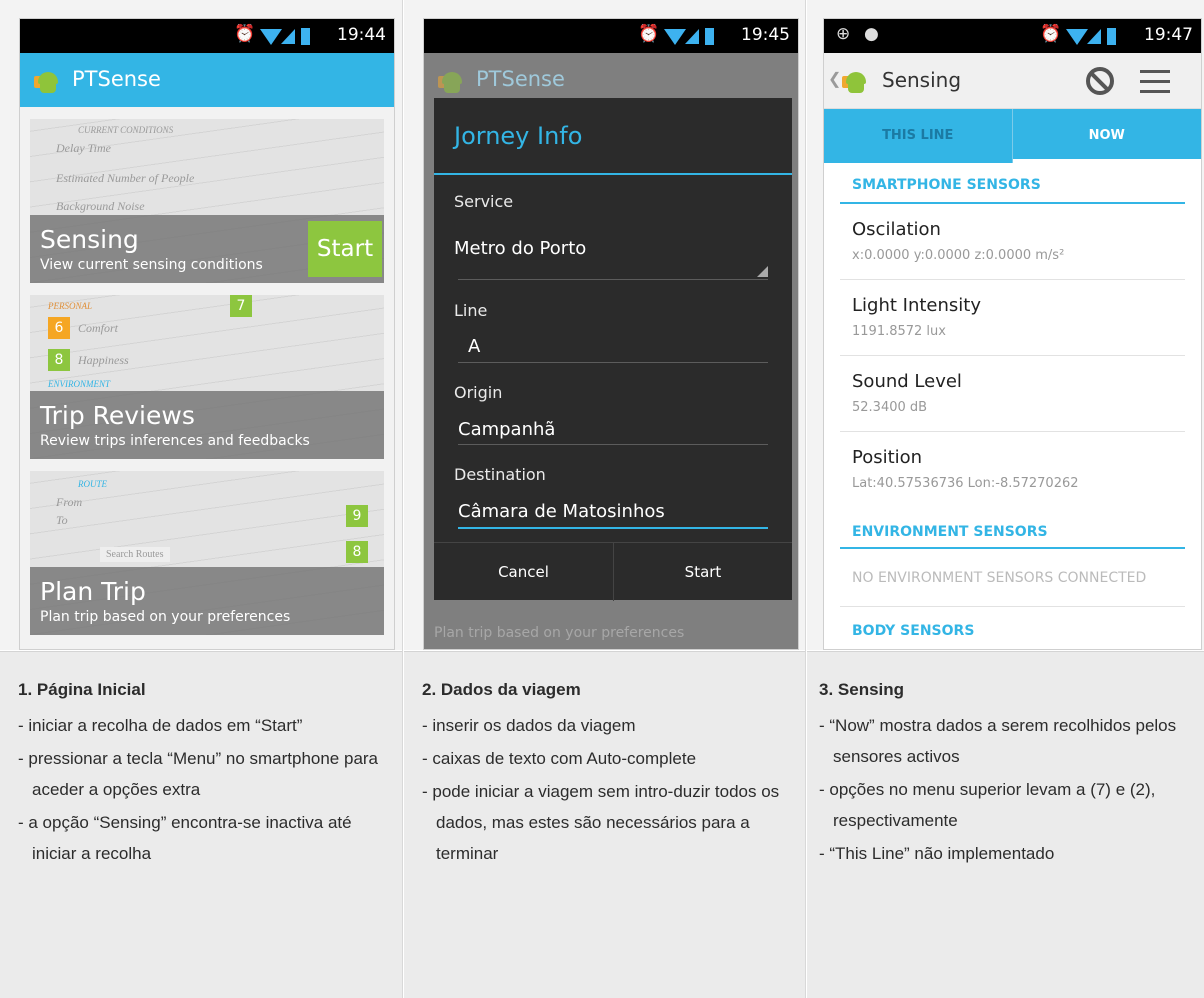 The height and width of the screenshot is (998, 1204). Describe the element at coordinates (1155, 82) in the screenshot. I see `menu-icon` at that location.